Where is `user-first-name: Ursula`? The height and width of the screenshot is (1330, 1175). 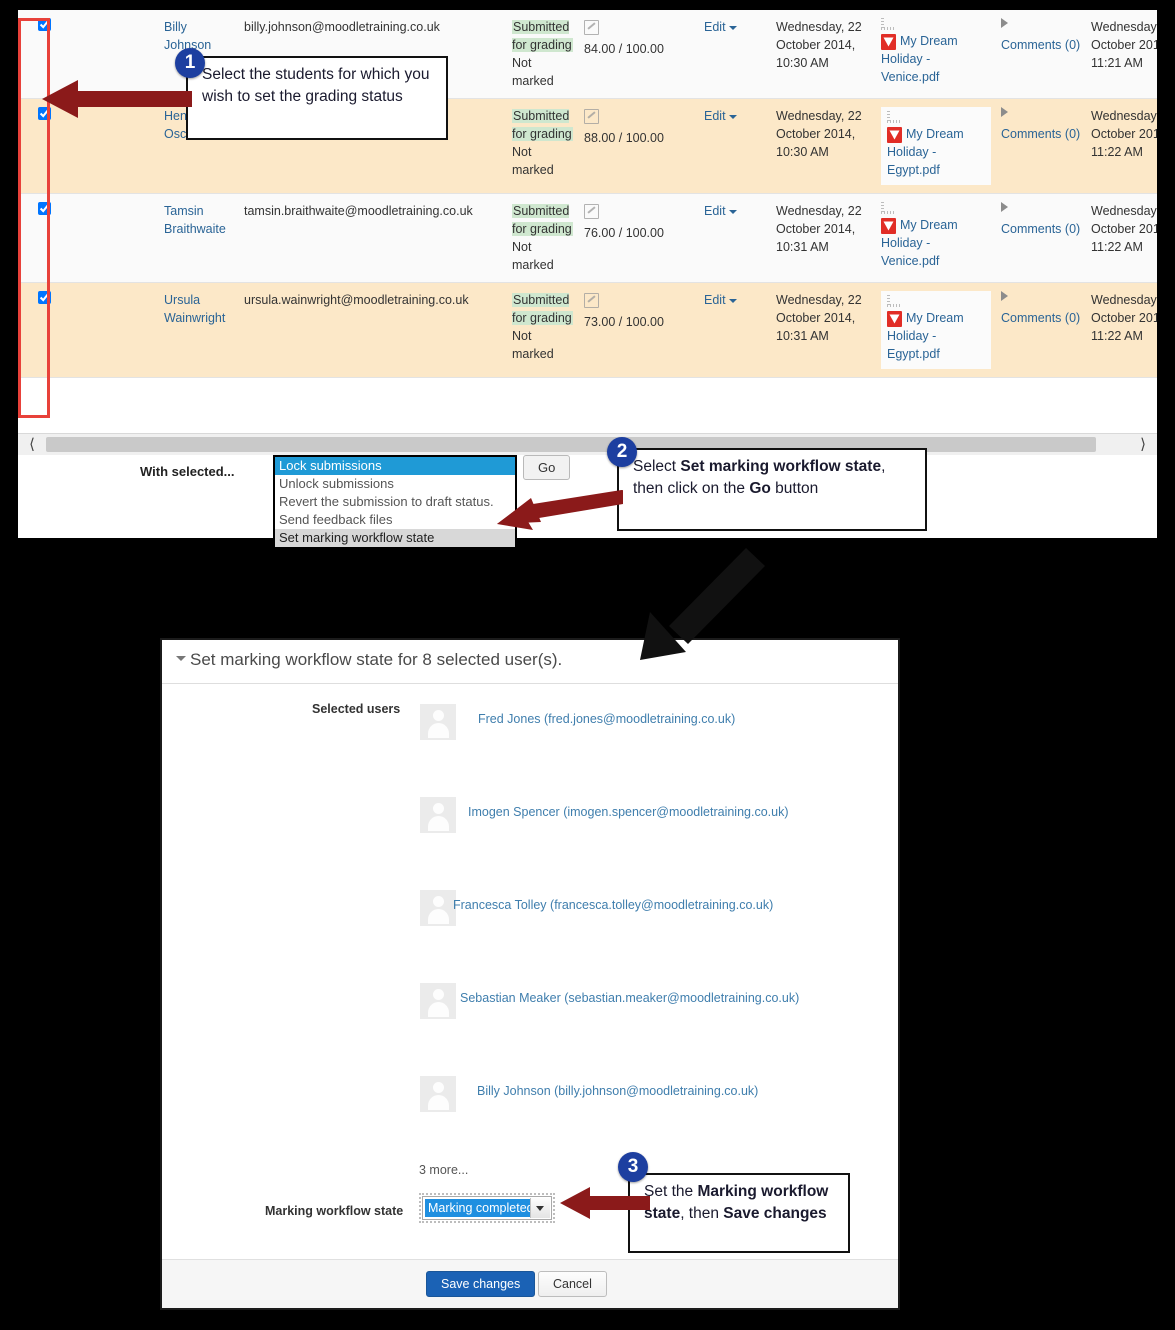 user-first-name: Ursula is located at coordinates (182, 300).